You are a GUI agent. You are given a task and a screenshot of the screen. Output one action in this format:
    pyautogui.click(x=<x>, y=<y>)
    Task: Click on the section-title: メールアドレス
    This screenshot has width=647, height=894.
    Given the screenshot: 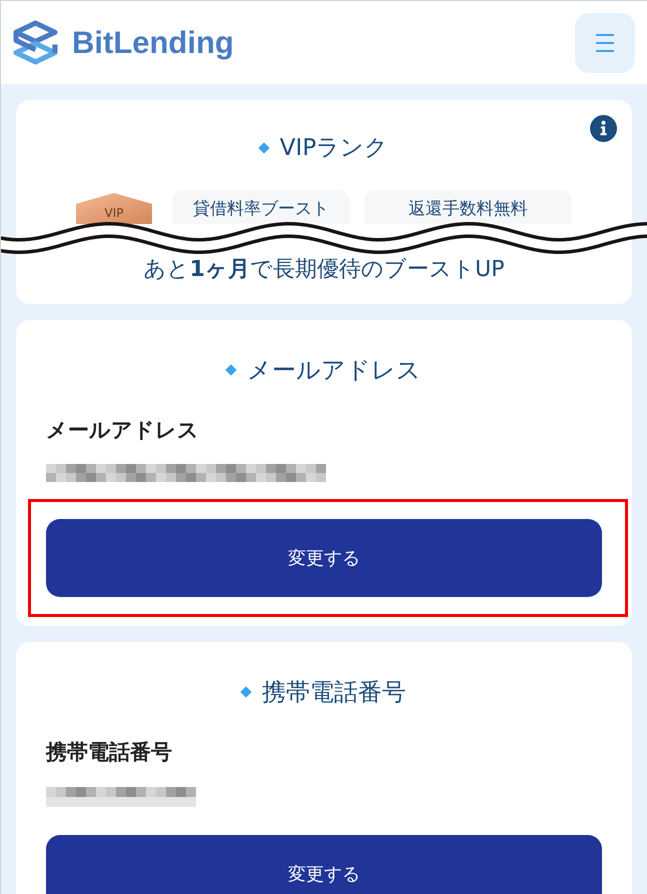 What is the action you would take?
    pyautogui.click(x=334, y=370)
    